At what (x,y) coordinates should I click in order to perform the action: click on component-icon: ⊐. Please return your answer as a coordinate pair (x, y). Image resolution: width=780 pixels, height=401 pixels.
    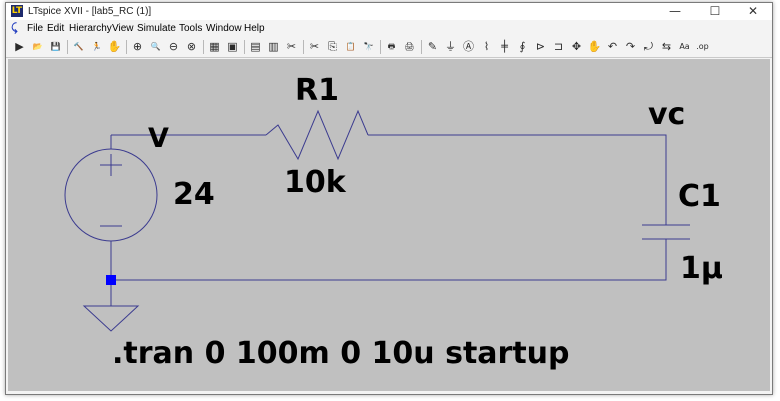
    Looking at the image, I should click on (558, 46).